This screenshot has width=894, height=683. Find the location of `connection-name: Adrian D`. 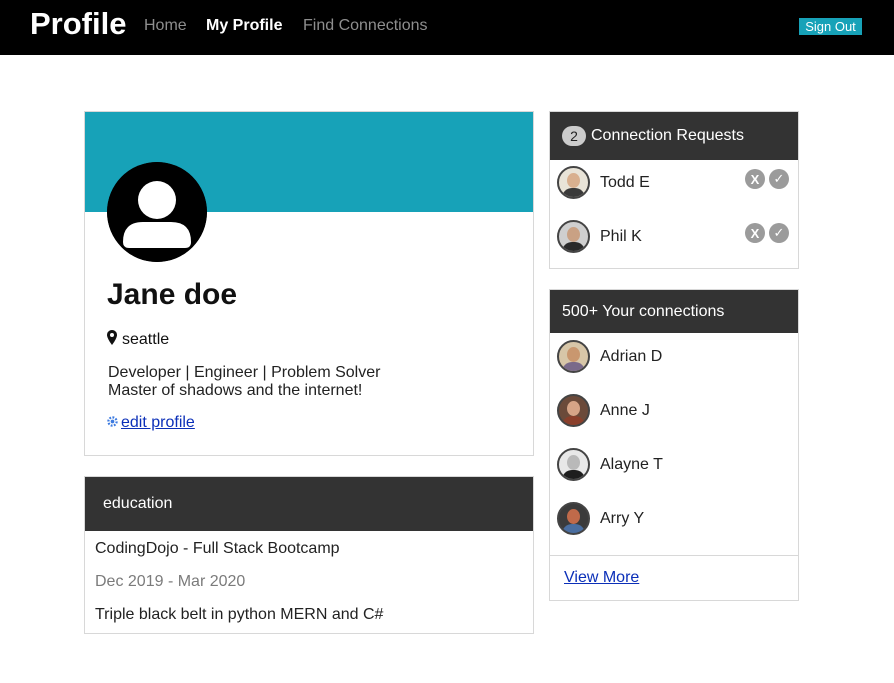

connection-name: Adrian D is located at coordinates (631, 356).